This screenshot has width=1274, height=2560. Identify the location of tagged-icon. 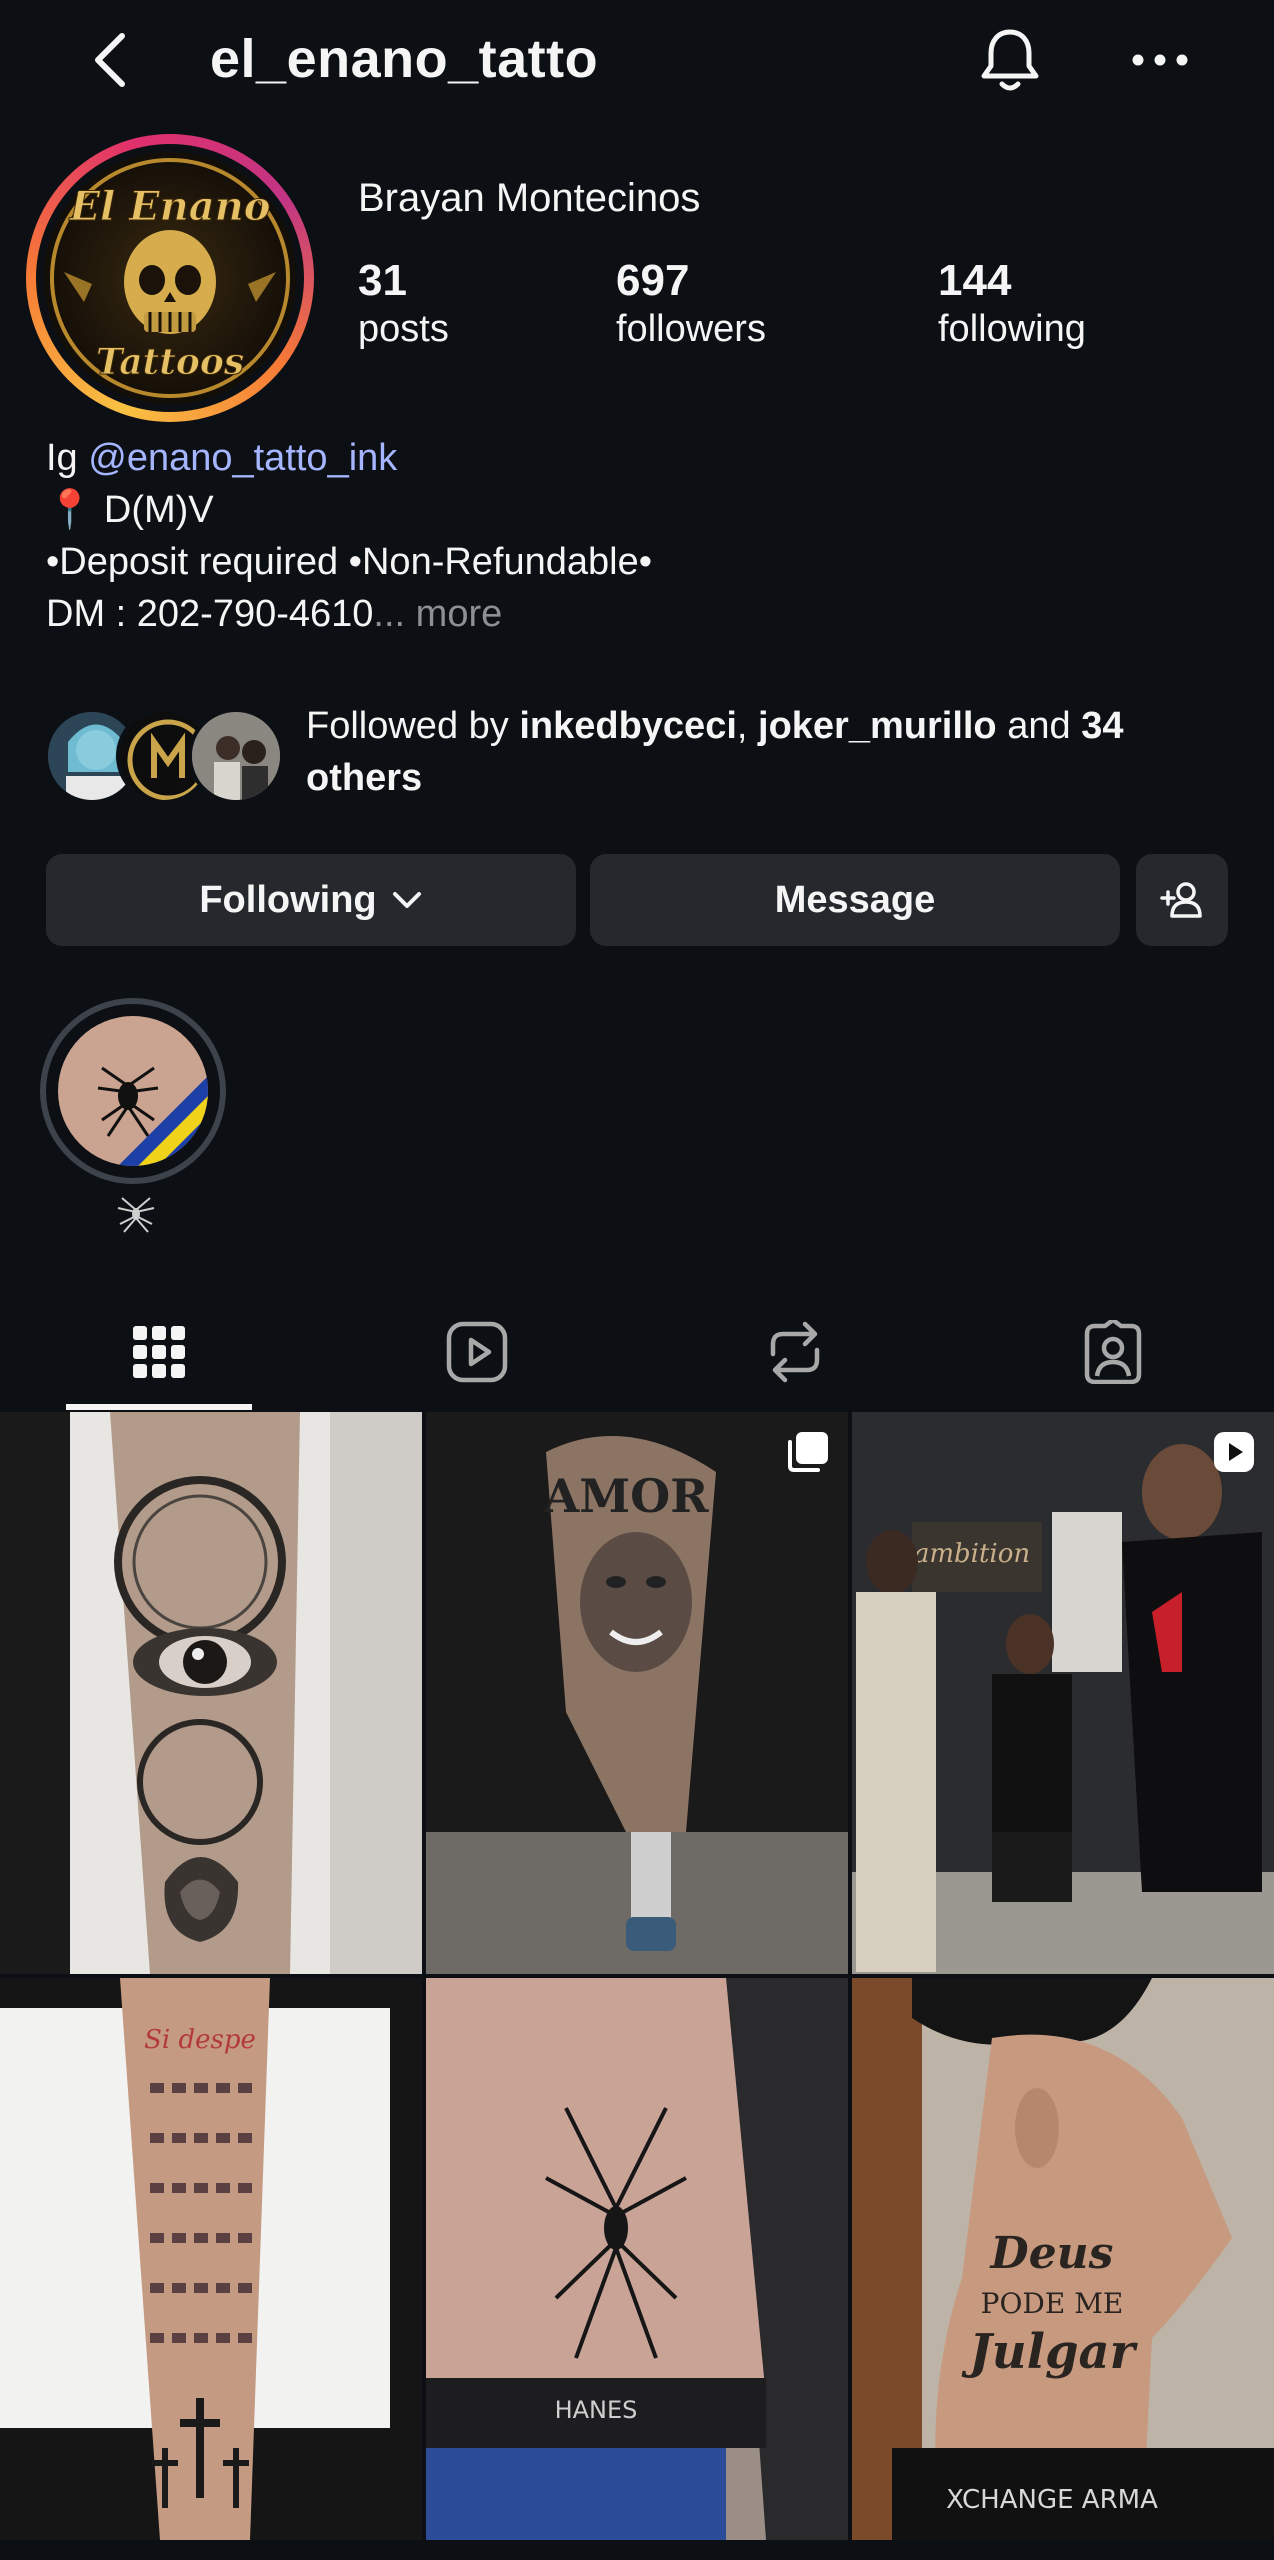
(1113, 1352).